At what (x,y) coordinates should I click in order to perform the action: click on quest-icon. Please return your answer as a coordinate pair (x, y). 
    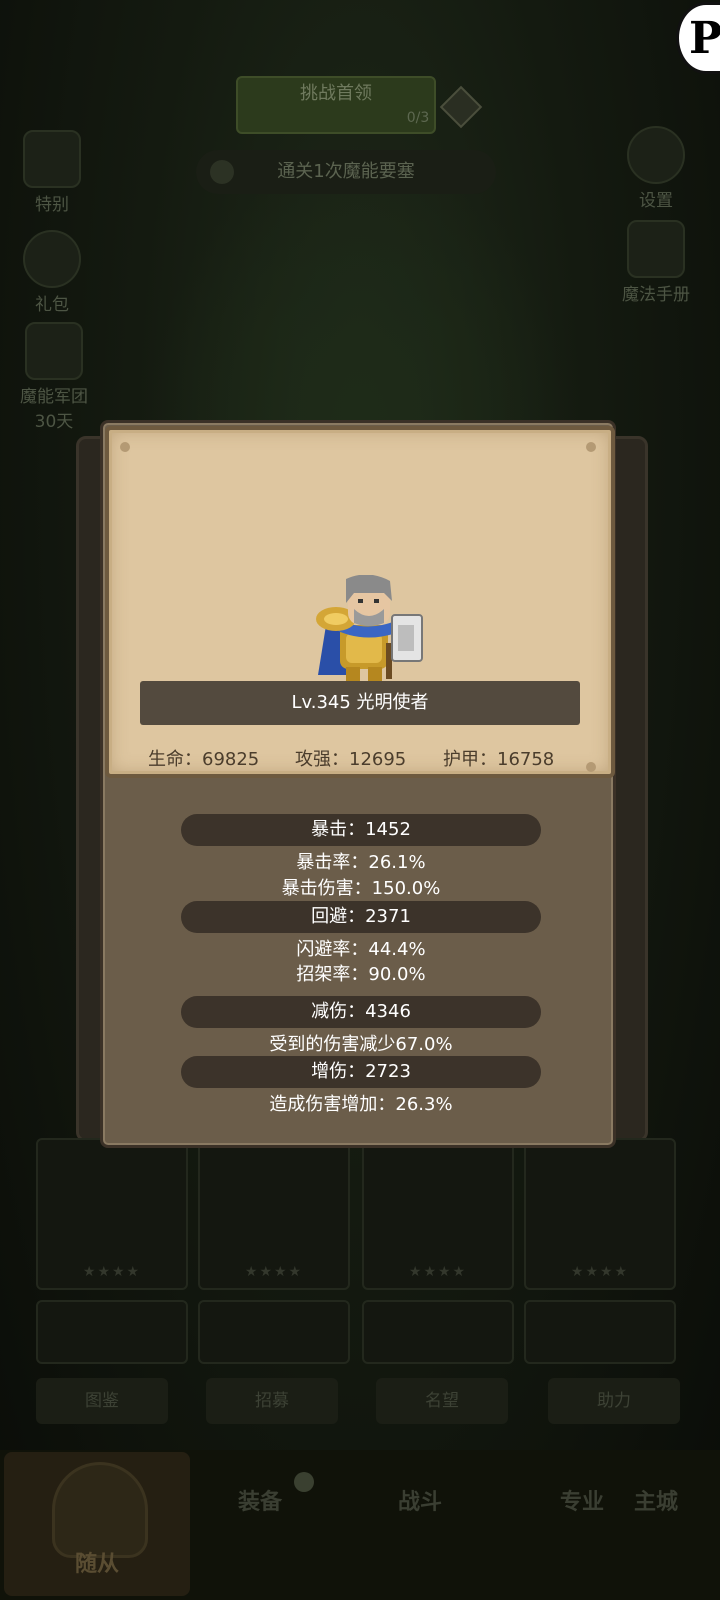
    Looking at the image, I should click on (222, 172).